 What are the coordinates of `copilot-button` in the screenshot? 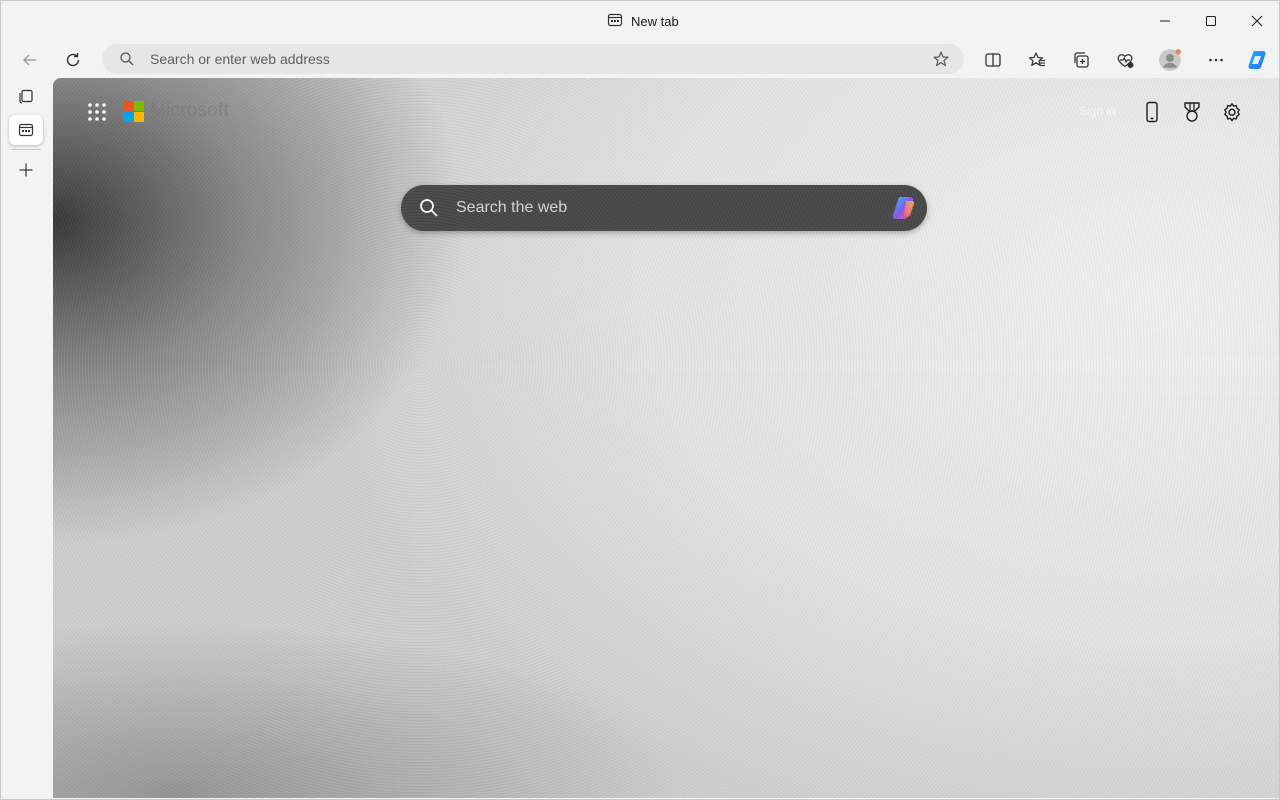 It's located at (1258, 60).